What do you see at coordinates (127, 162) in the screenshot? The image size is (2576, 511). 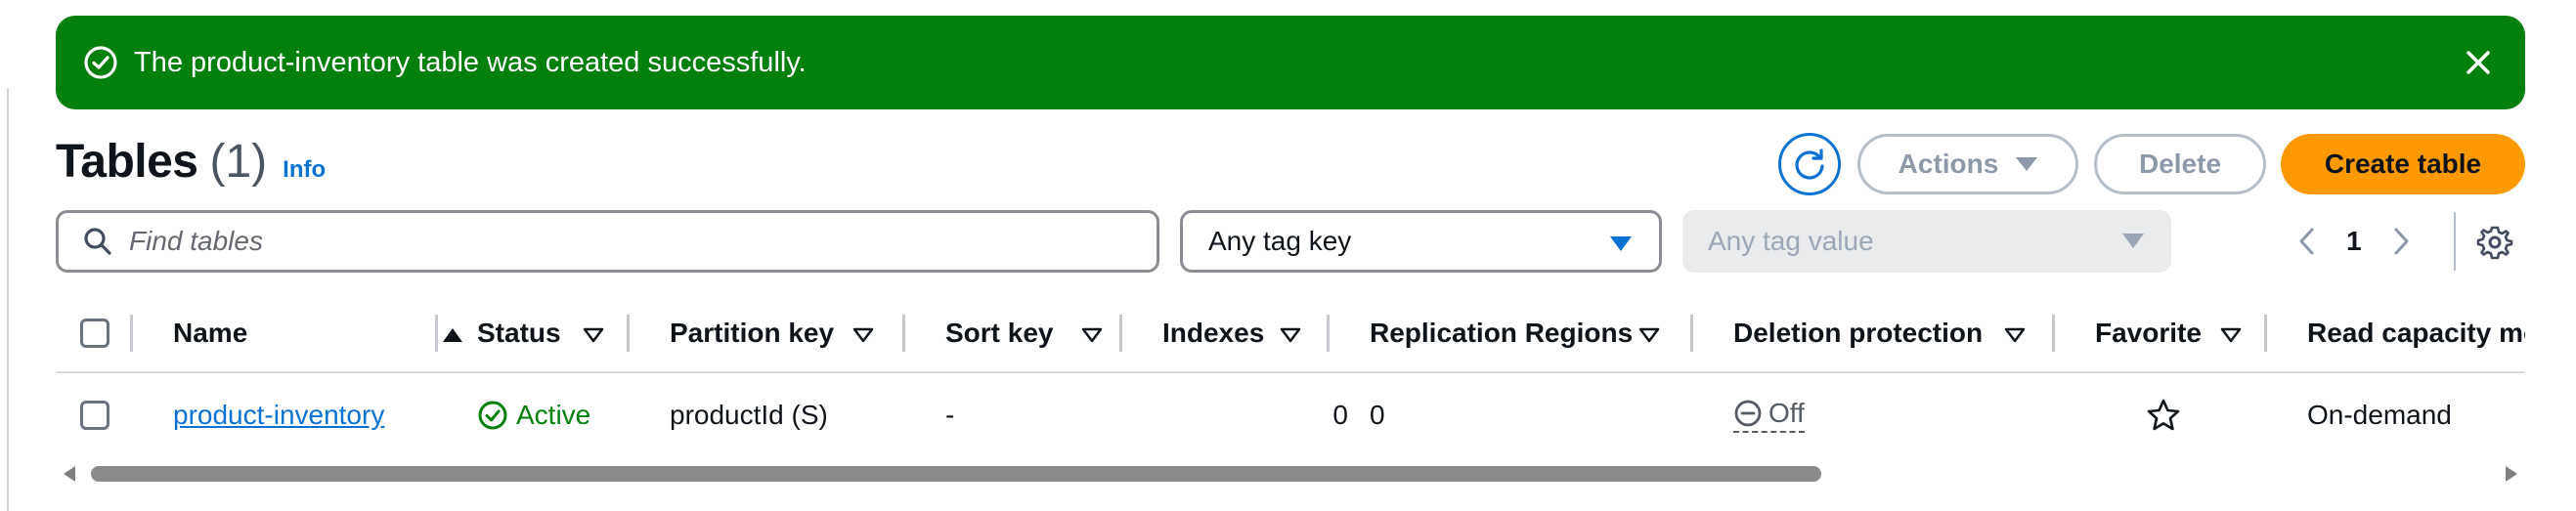 I see `page-title: Tables` at bounding box center [127, 162].